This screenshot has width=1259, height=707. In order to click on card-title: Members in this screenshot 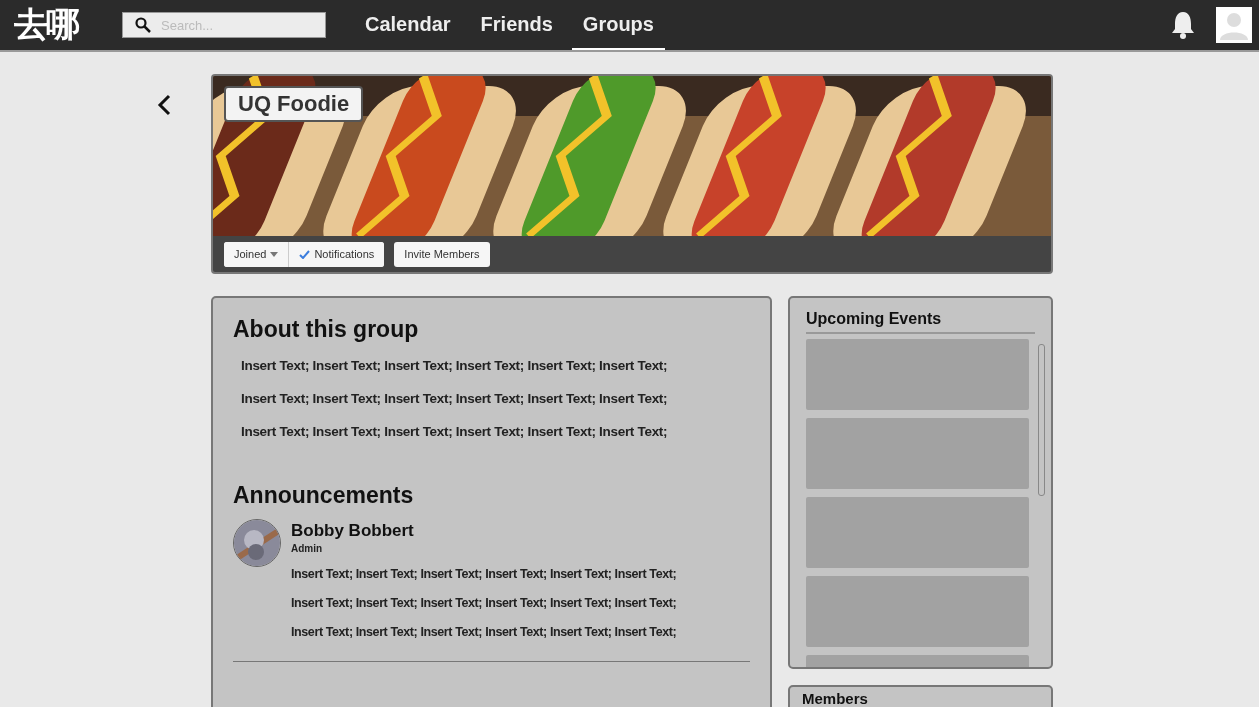, I will do `click(835, 698)`.